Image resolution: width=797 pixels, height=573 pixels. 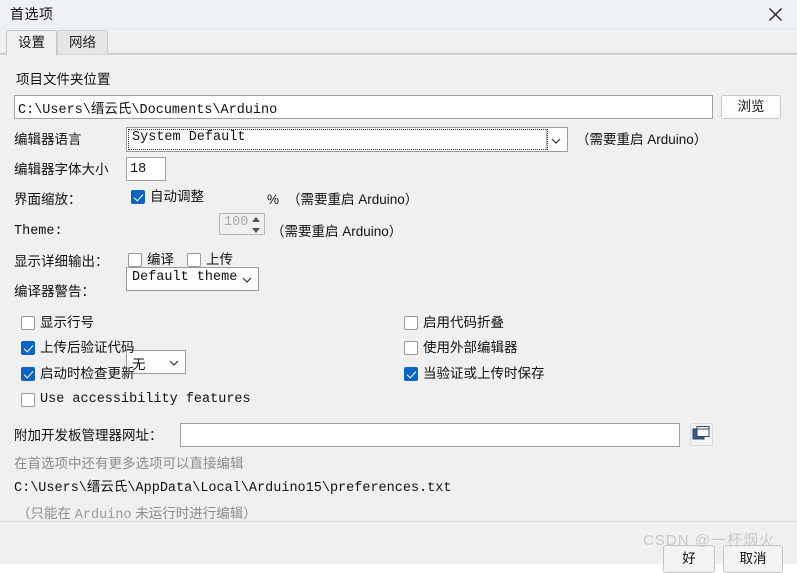 What do you see at coordinates (160, 259) in the screenshot?
I see `verbose-compile-label: 编译` at bounding box center [160, 259].